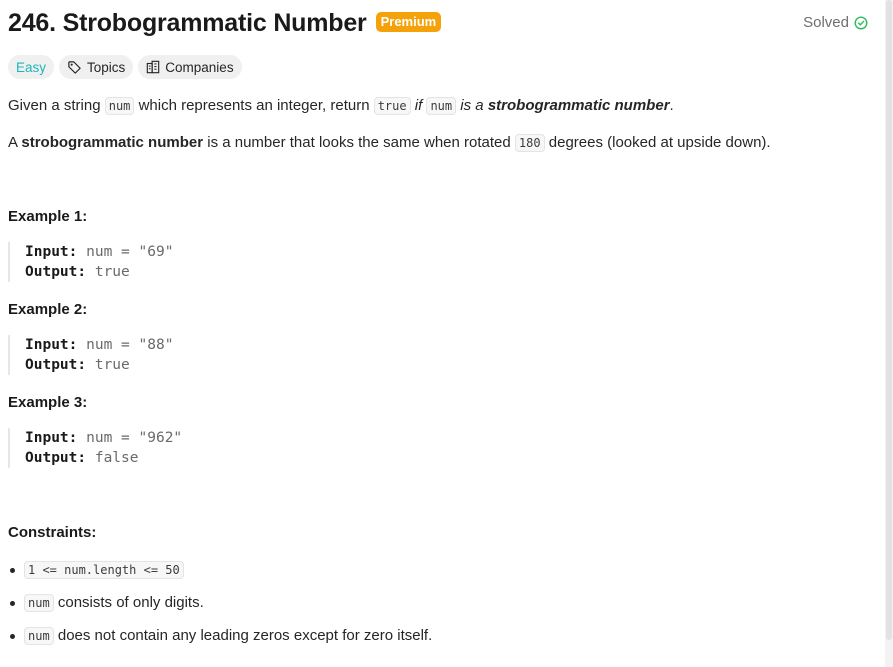 The image size is (893, 667). What do you see at coordinates (95, 448) in the screenshot?
I see `example-3-block: Input: num = "962" Output: false` at bounding box center [95, 448].